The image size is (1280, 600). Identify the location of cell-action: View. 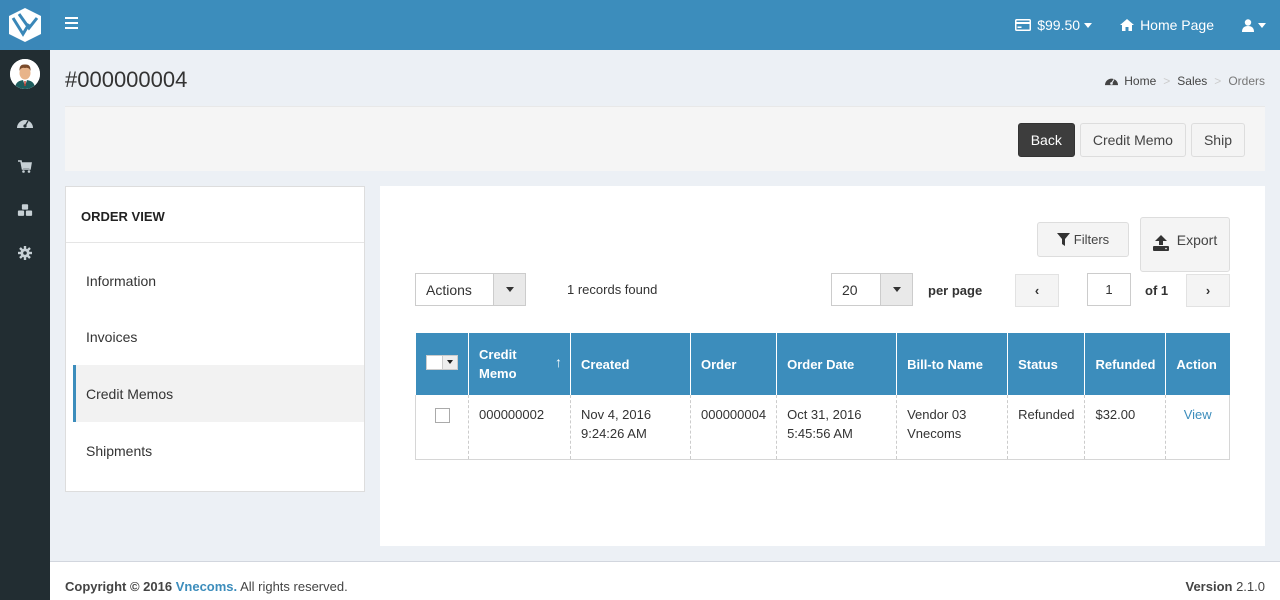
(1198, 427).